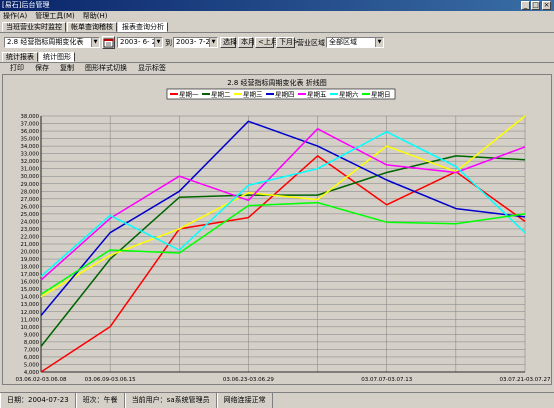 Image resolution: width=554 pixels, height=408 pixels. Describe the element at coordinates (29, 290) in the screenshot. I see `y-tick-label: 15,000` at that location.